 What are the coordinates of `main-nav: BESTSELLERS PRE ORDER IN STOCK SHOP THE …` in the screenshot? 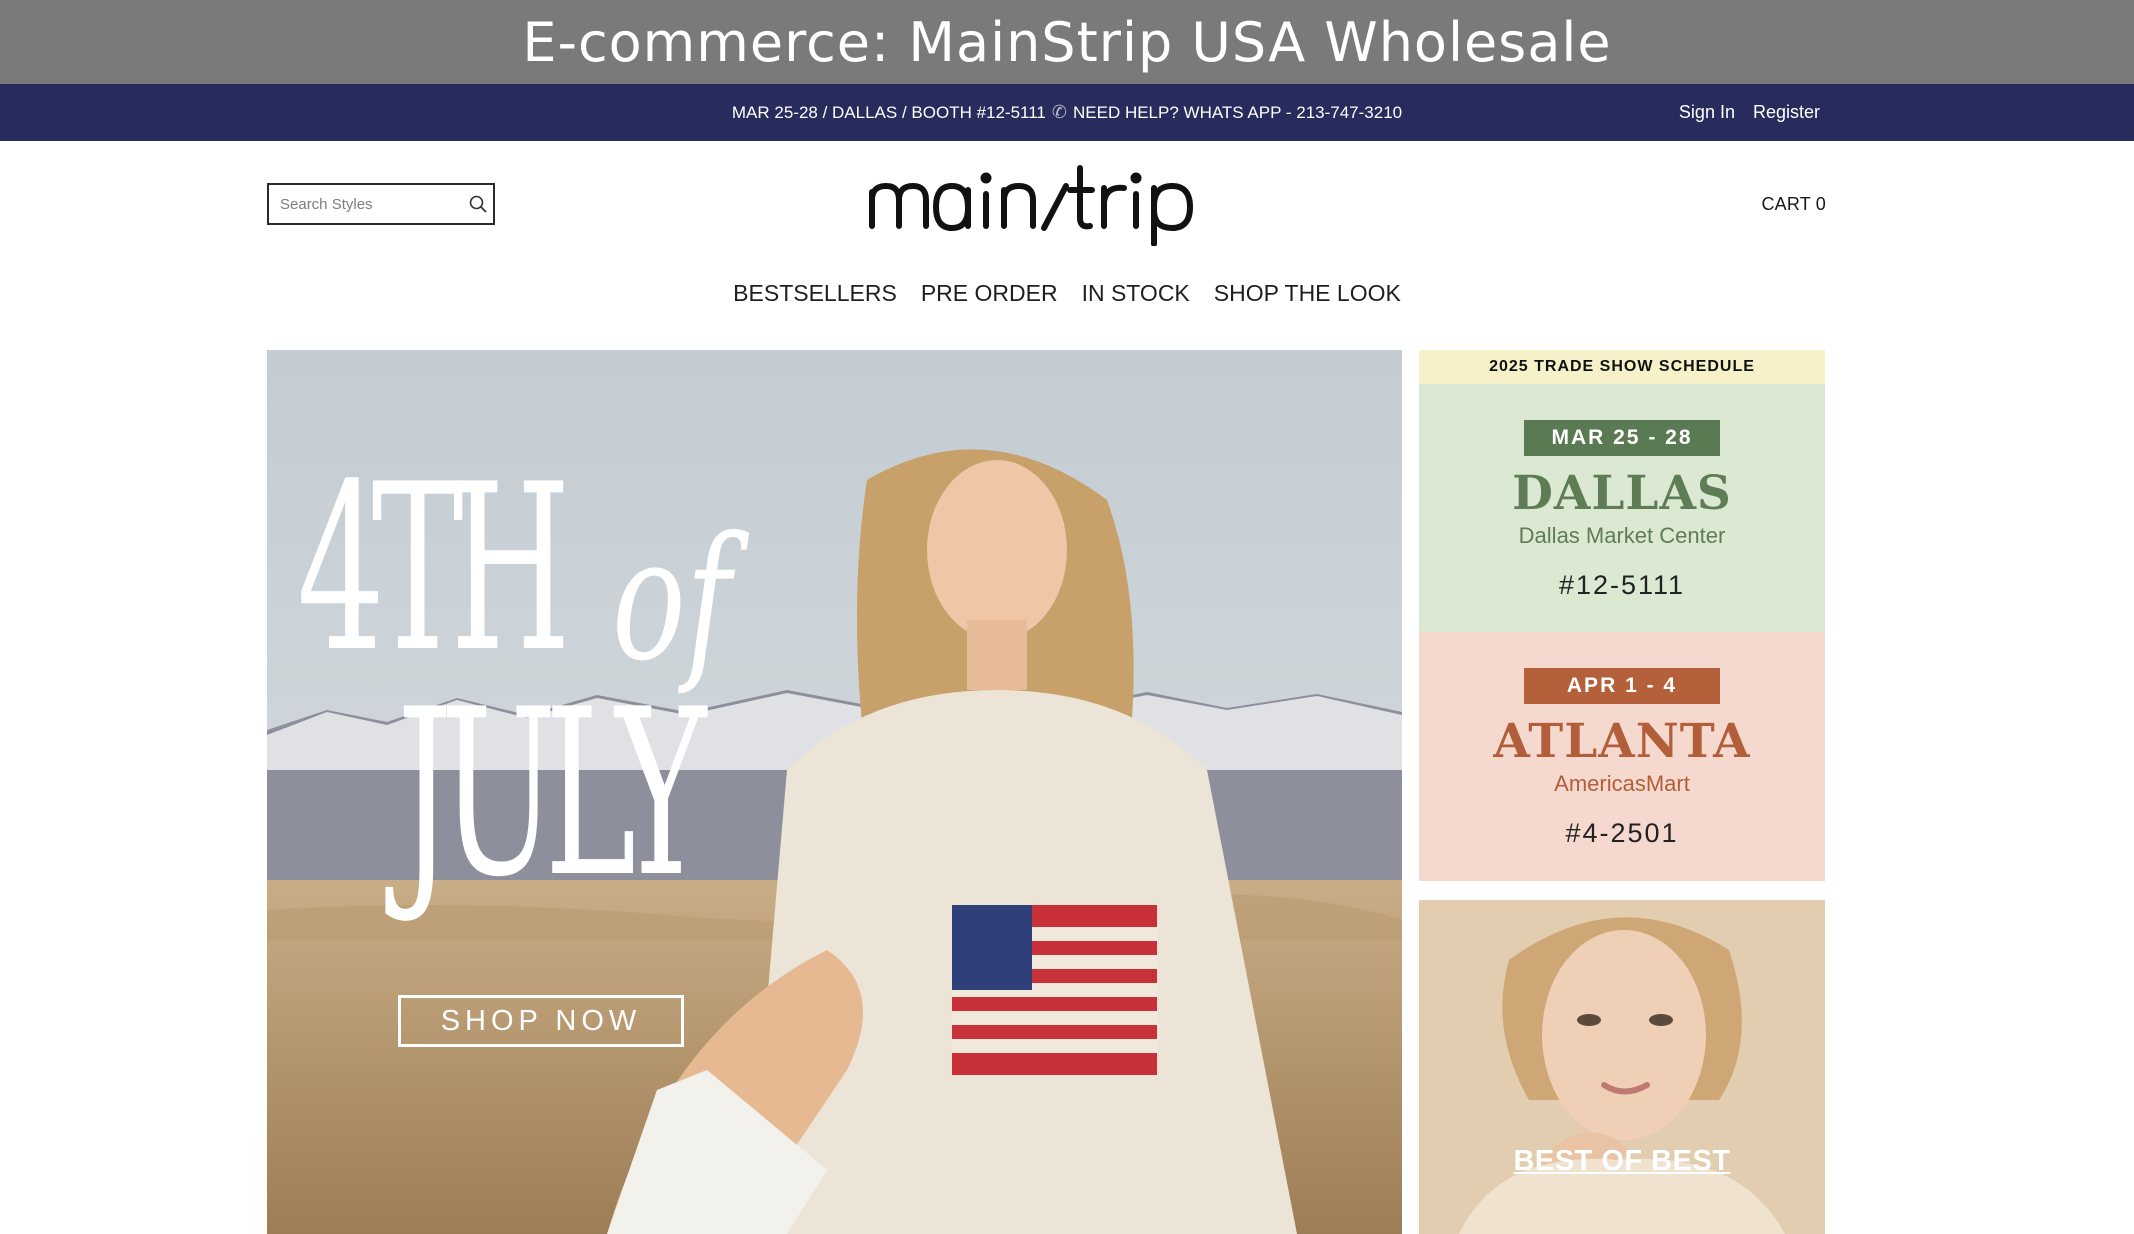 It's located at (1067, 300).